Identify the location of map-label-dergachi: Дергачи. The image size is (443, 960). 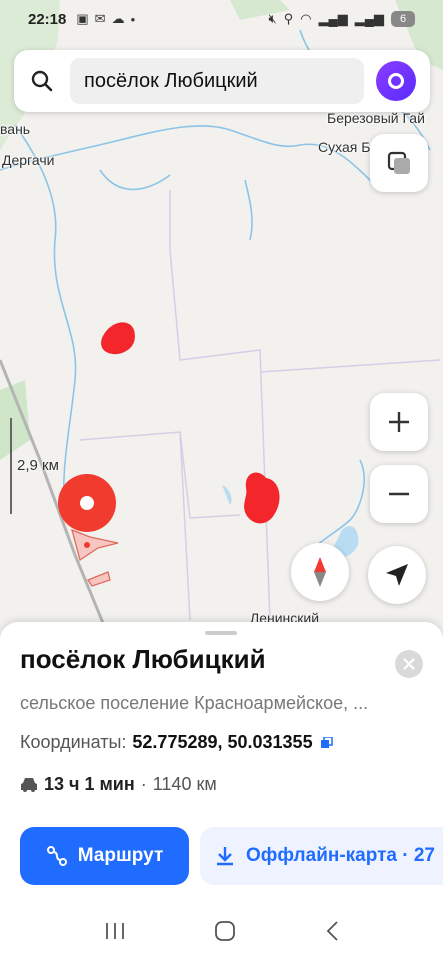
(28, 160).